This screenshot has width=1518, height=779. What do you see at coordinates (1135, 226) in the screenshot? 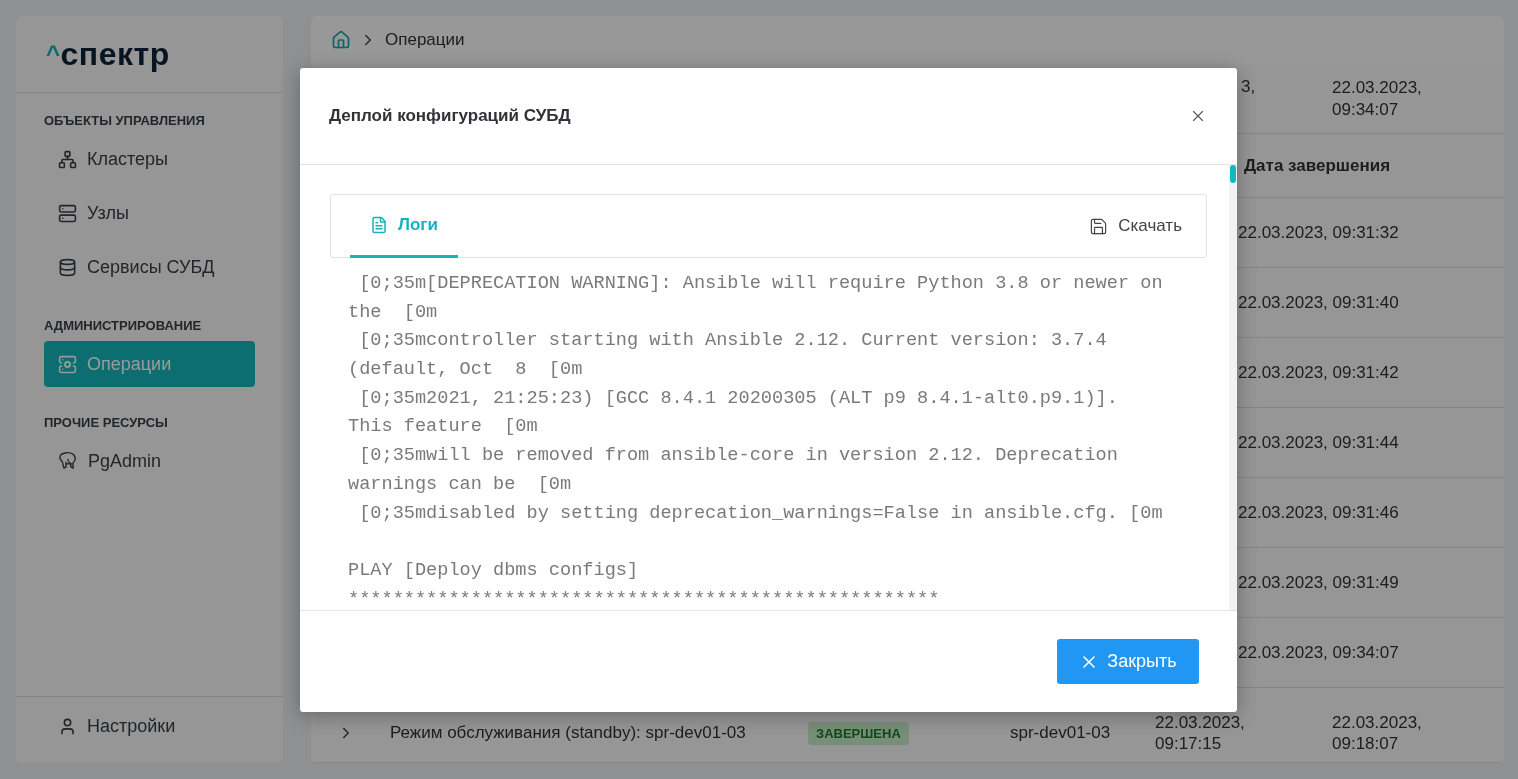
I see `download-button: Скачать` at bounding box center [1135, 226].